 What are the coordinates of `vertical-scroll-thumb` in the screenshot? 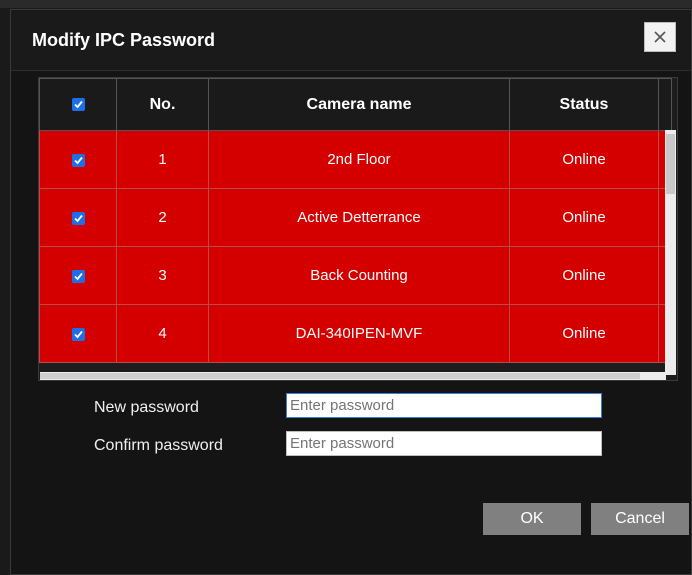 It's located at (670, 164).